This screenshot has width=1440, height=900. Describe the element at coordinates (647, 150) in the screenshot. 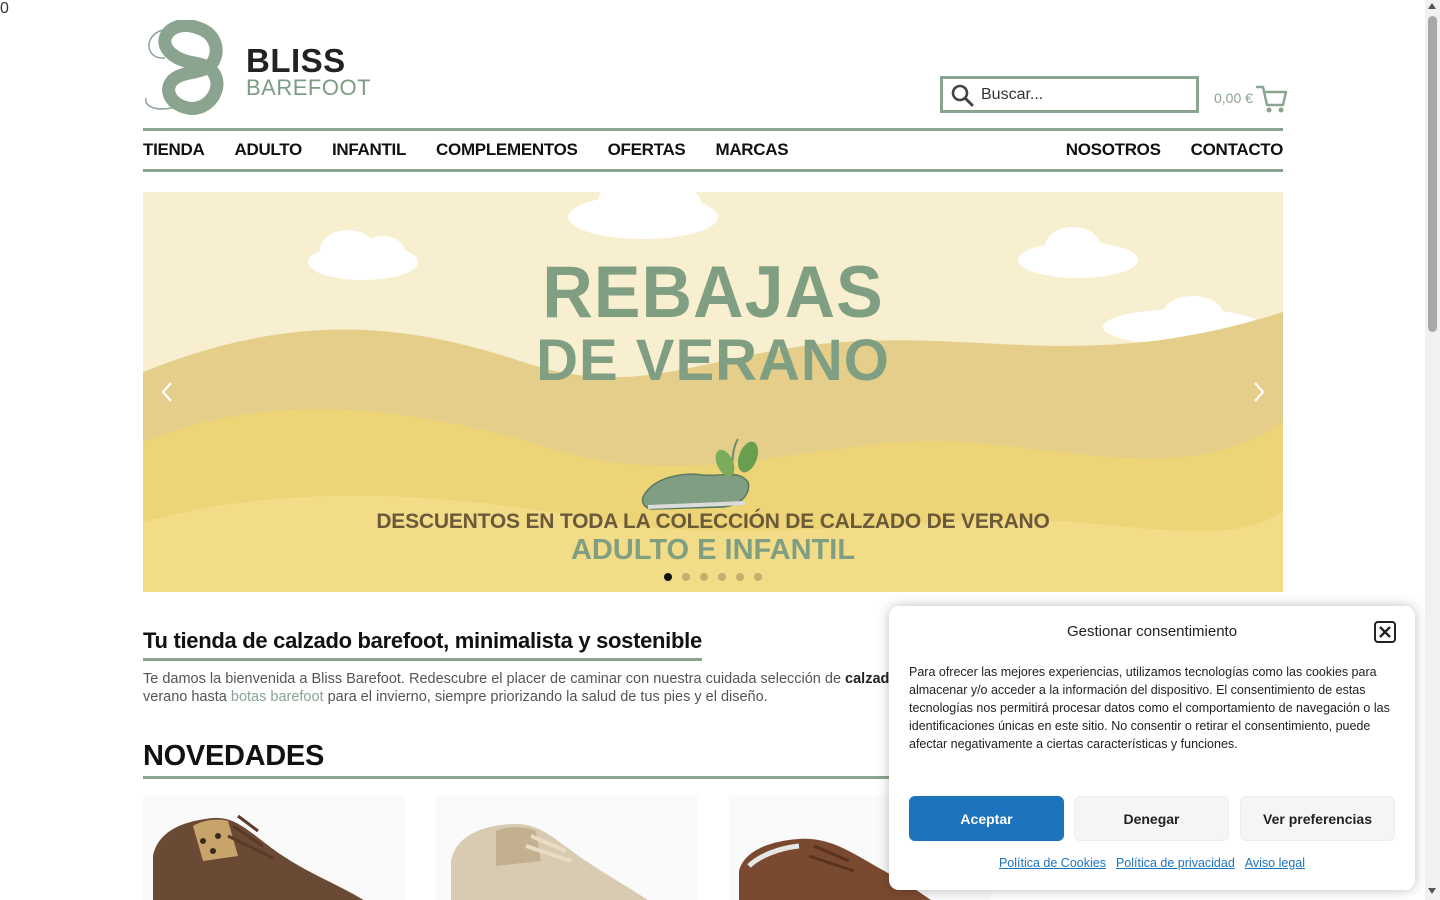

I see `nav-item-ofertas: OFERTAS` at that location.